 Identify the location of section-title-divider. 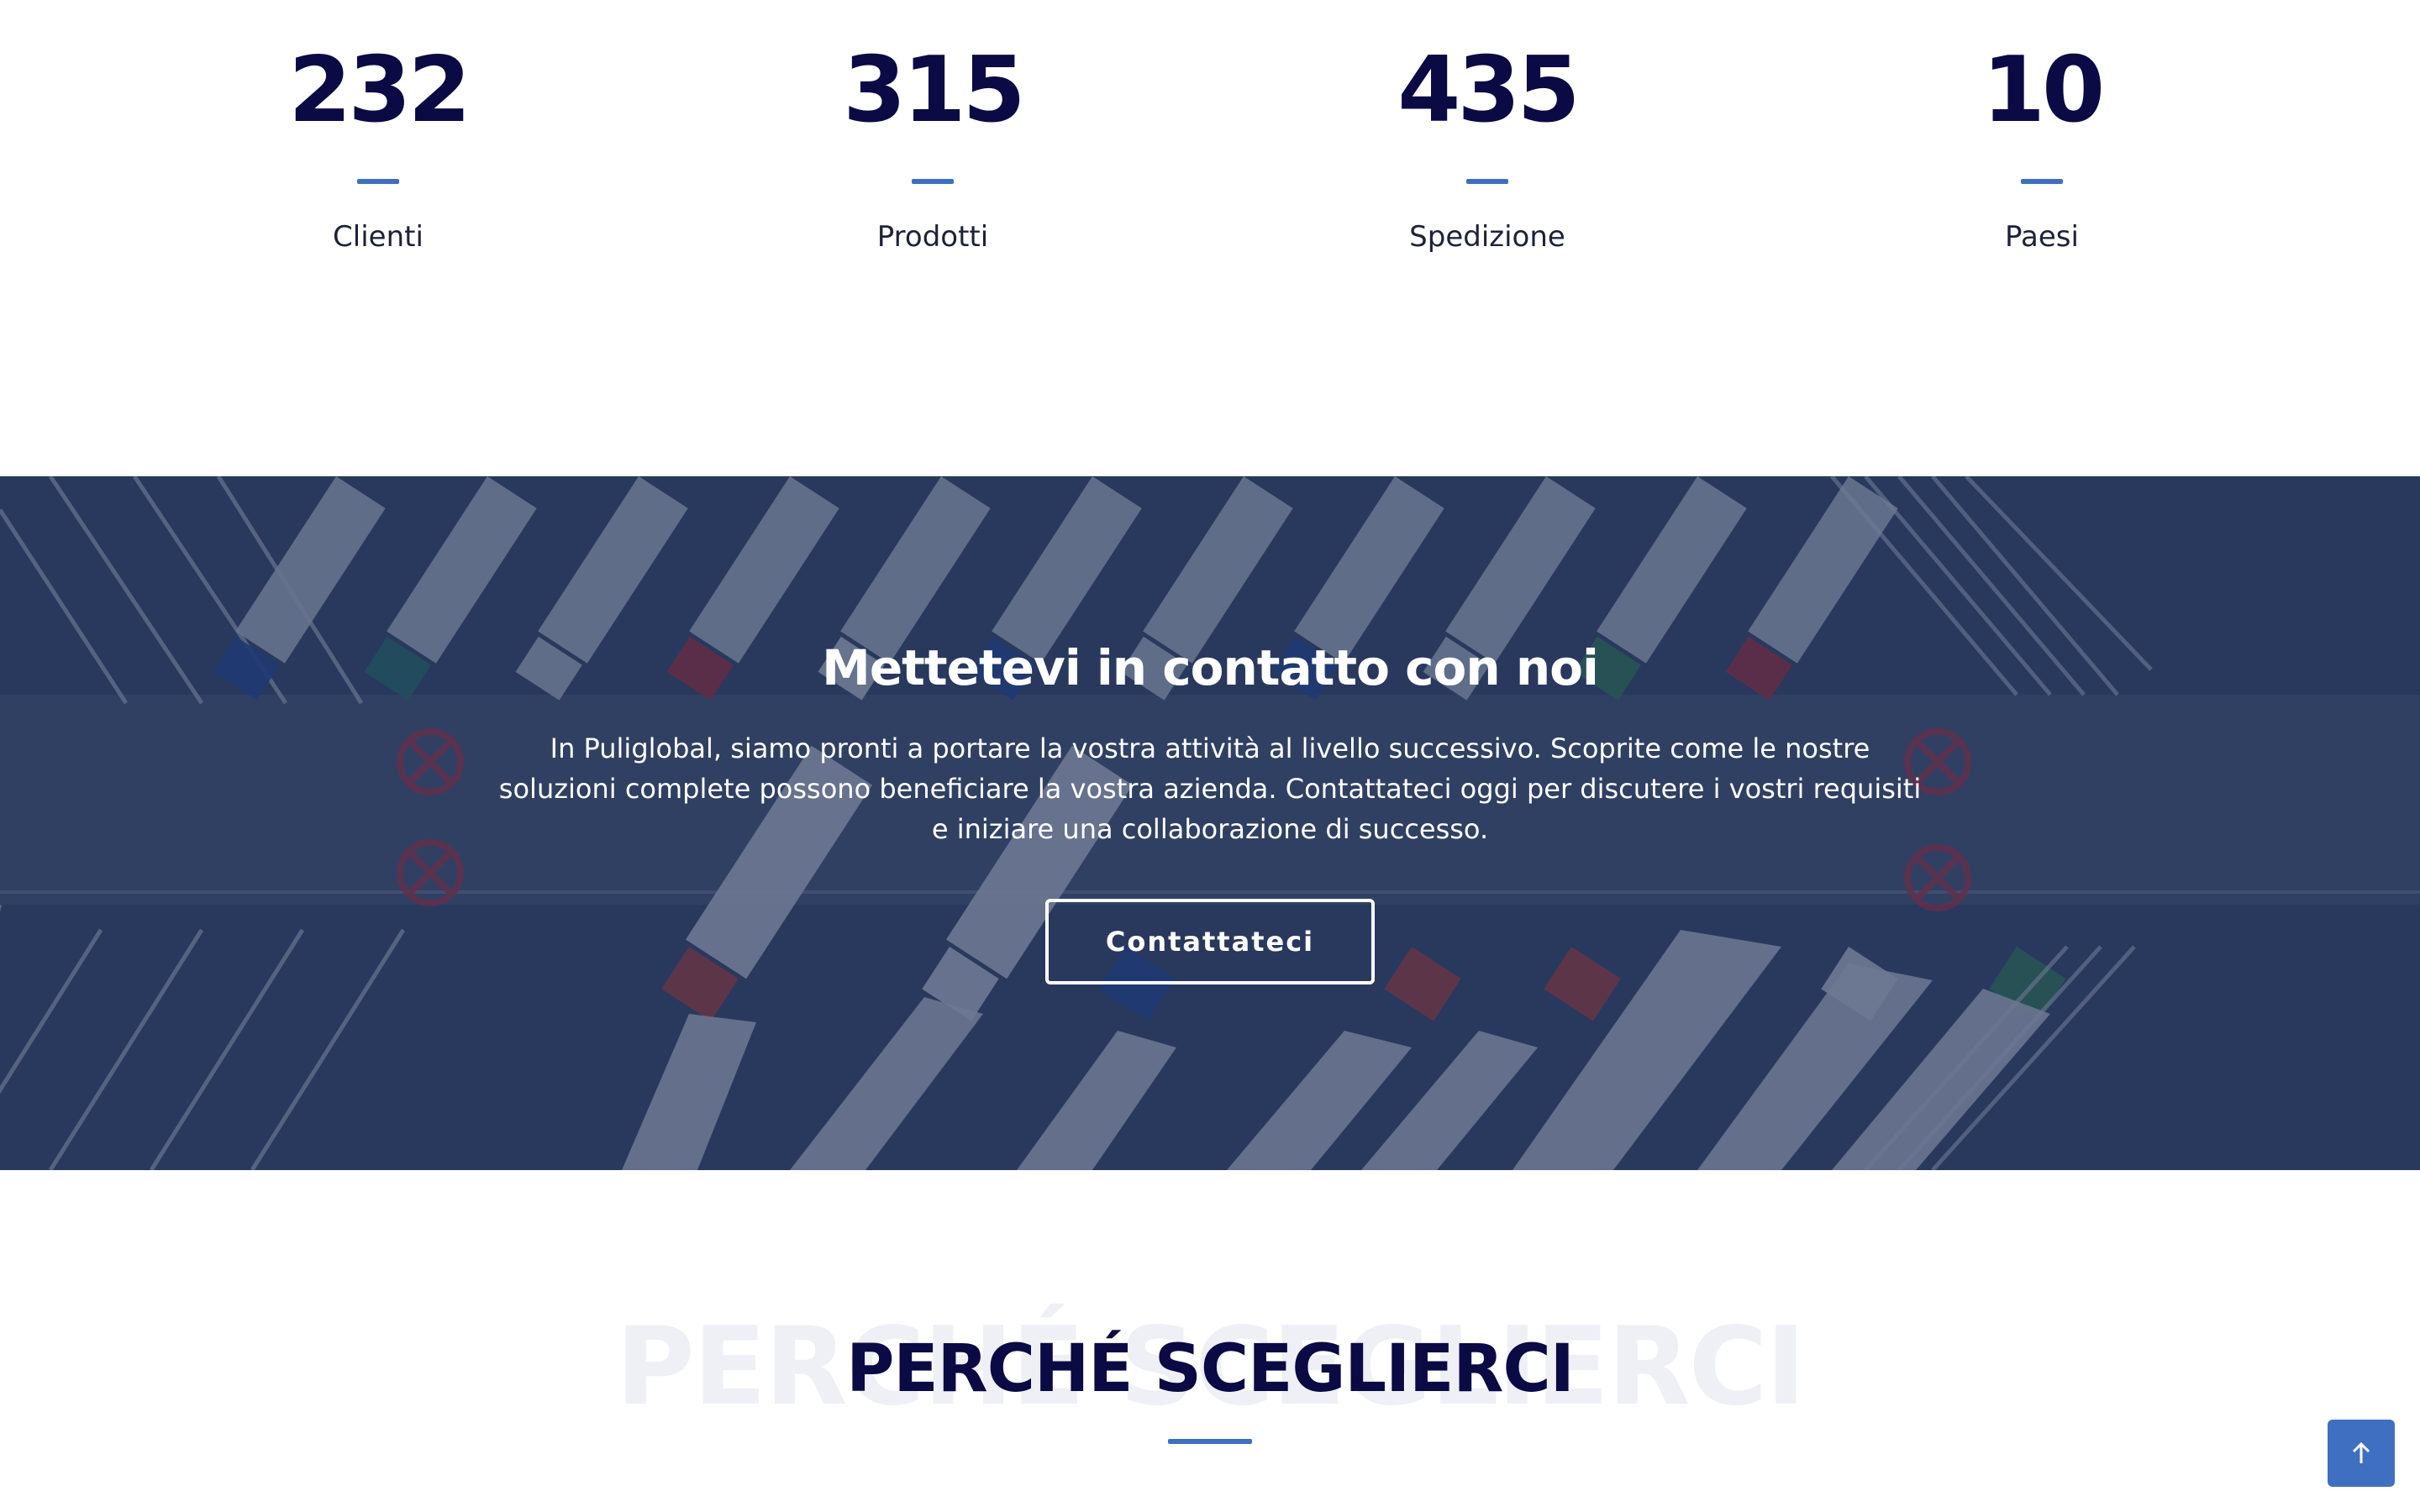
(1210, 1441).